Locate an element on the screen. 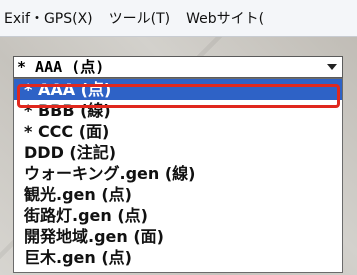 The image size is (357, 275). chevron-down-icon is located at coordinates (332, 67).